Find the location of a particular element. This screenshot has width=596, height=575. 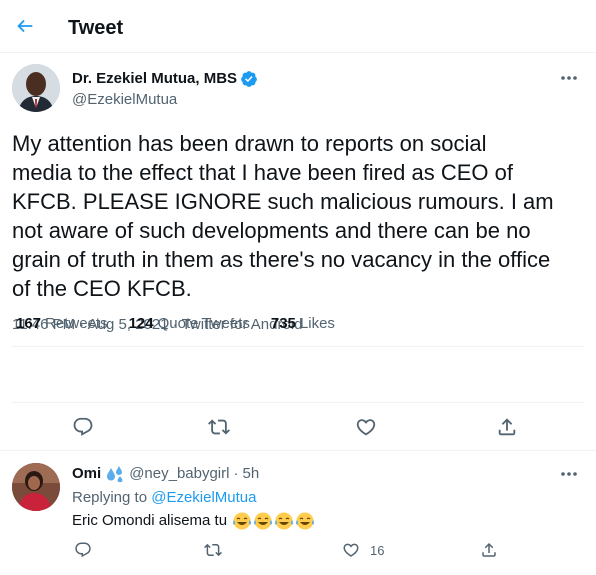

retweet-button is located at coordinates (219, 427).